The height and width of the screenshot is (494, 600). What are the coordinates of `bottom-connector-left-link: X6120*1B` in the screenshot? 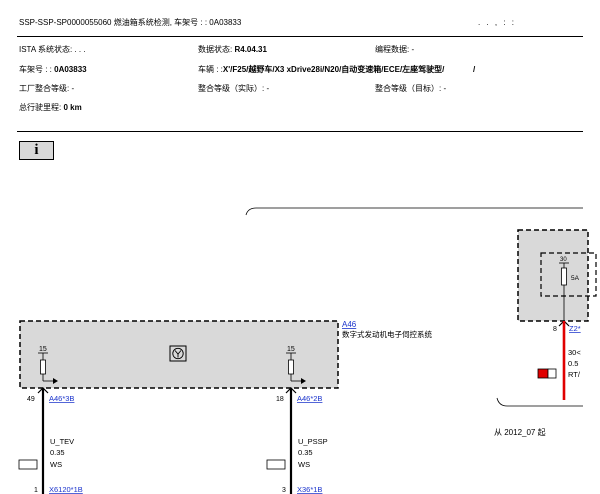 It's located at (66, 489).